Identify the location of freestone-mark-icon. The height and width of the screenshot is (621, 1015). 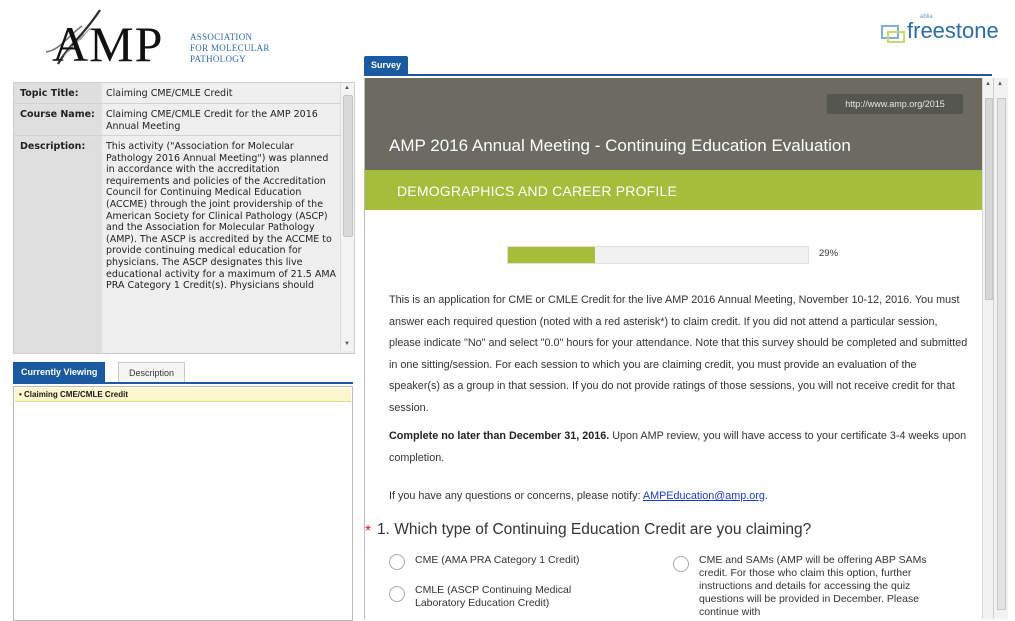
(893, 34).